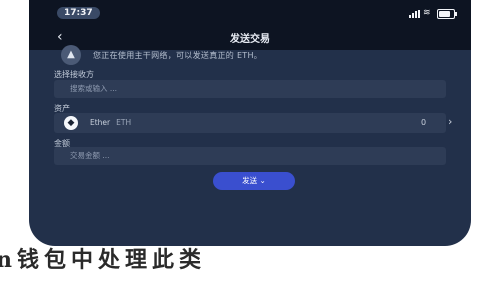 The height and width of the screenshot is (300, 500). I want to click on chevron-down-icon: ⌄, so click(262, 180).